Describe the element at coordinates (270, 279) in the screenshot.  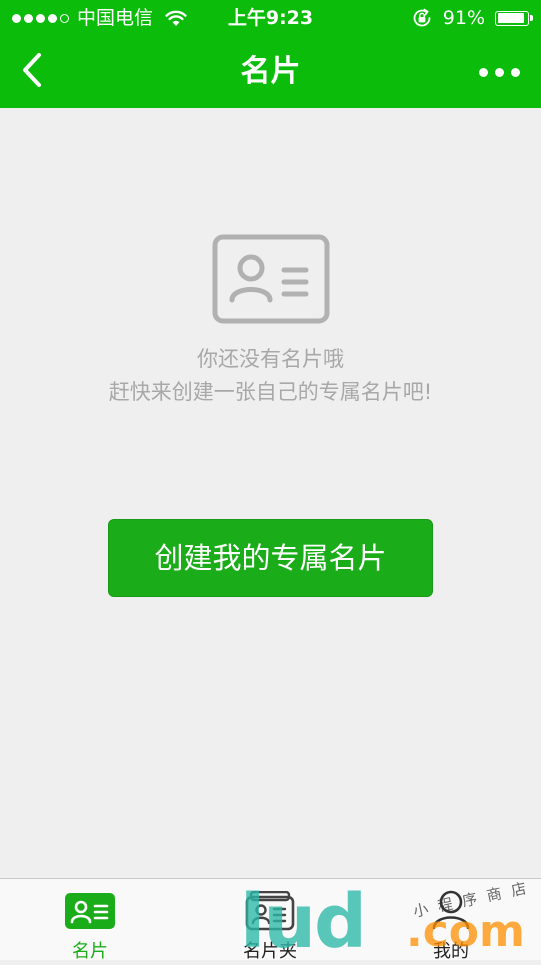
I see `business-card-placeholder-icon` at that location.